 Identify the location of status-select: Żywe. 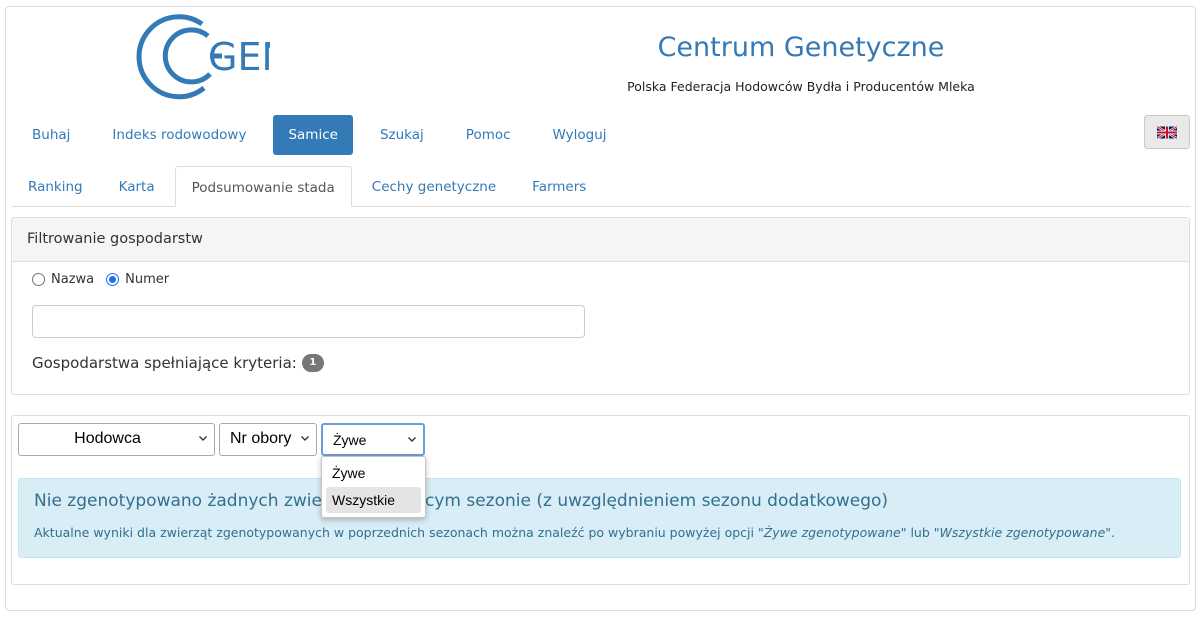
(373, 439).